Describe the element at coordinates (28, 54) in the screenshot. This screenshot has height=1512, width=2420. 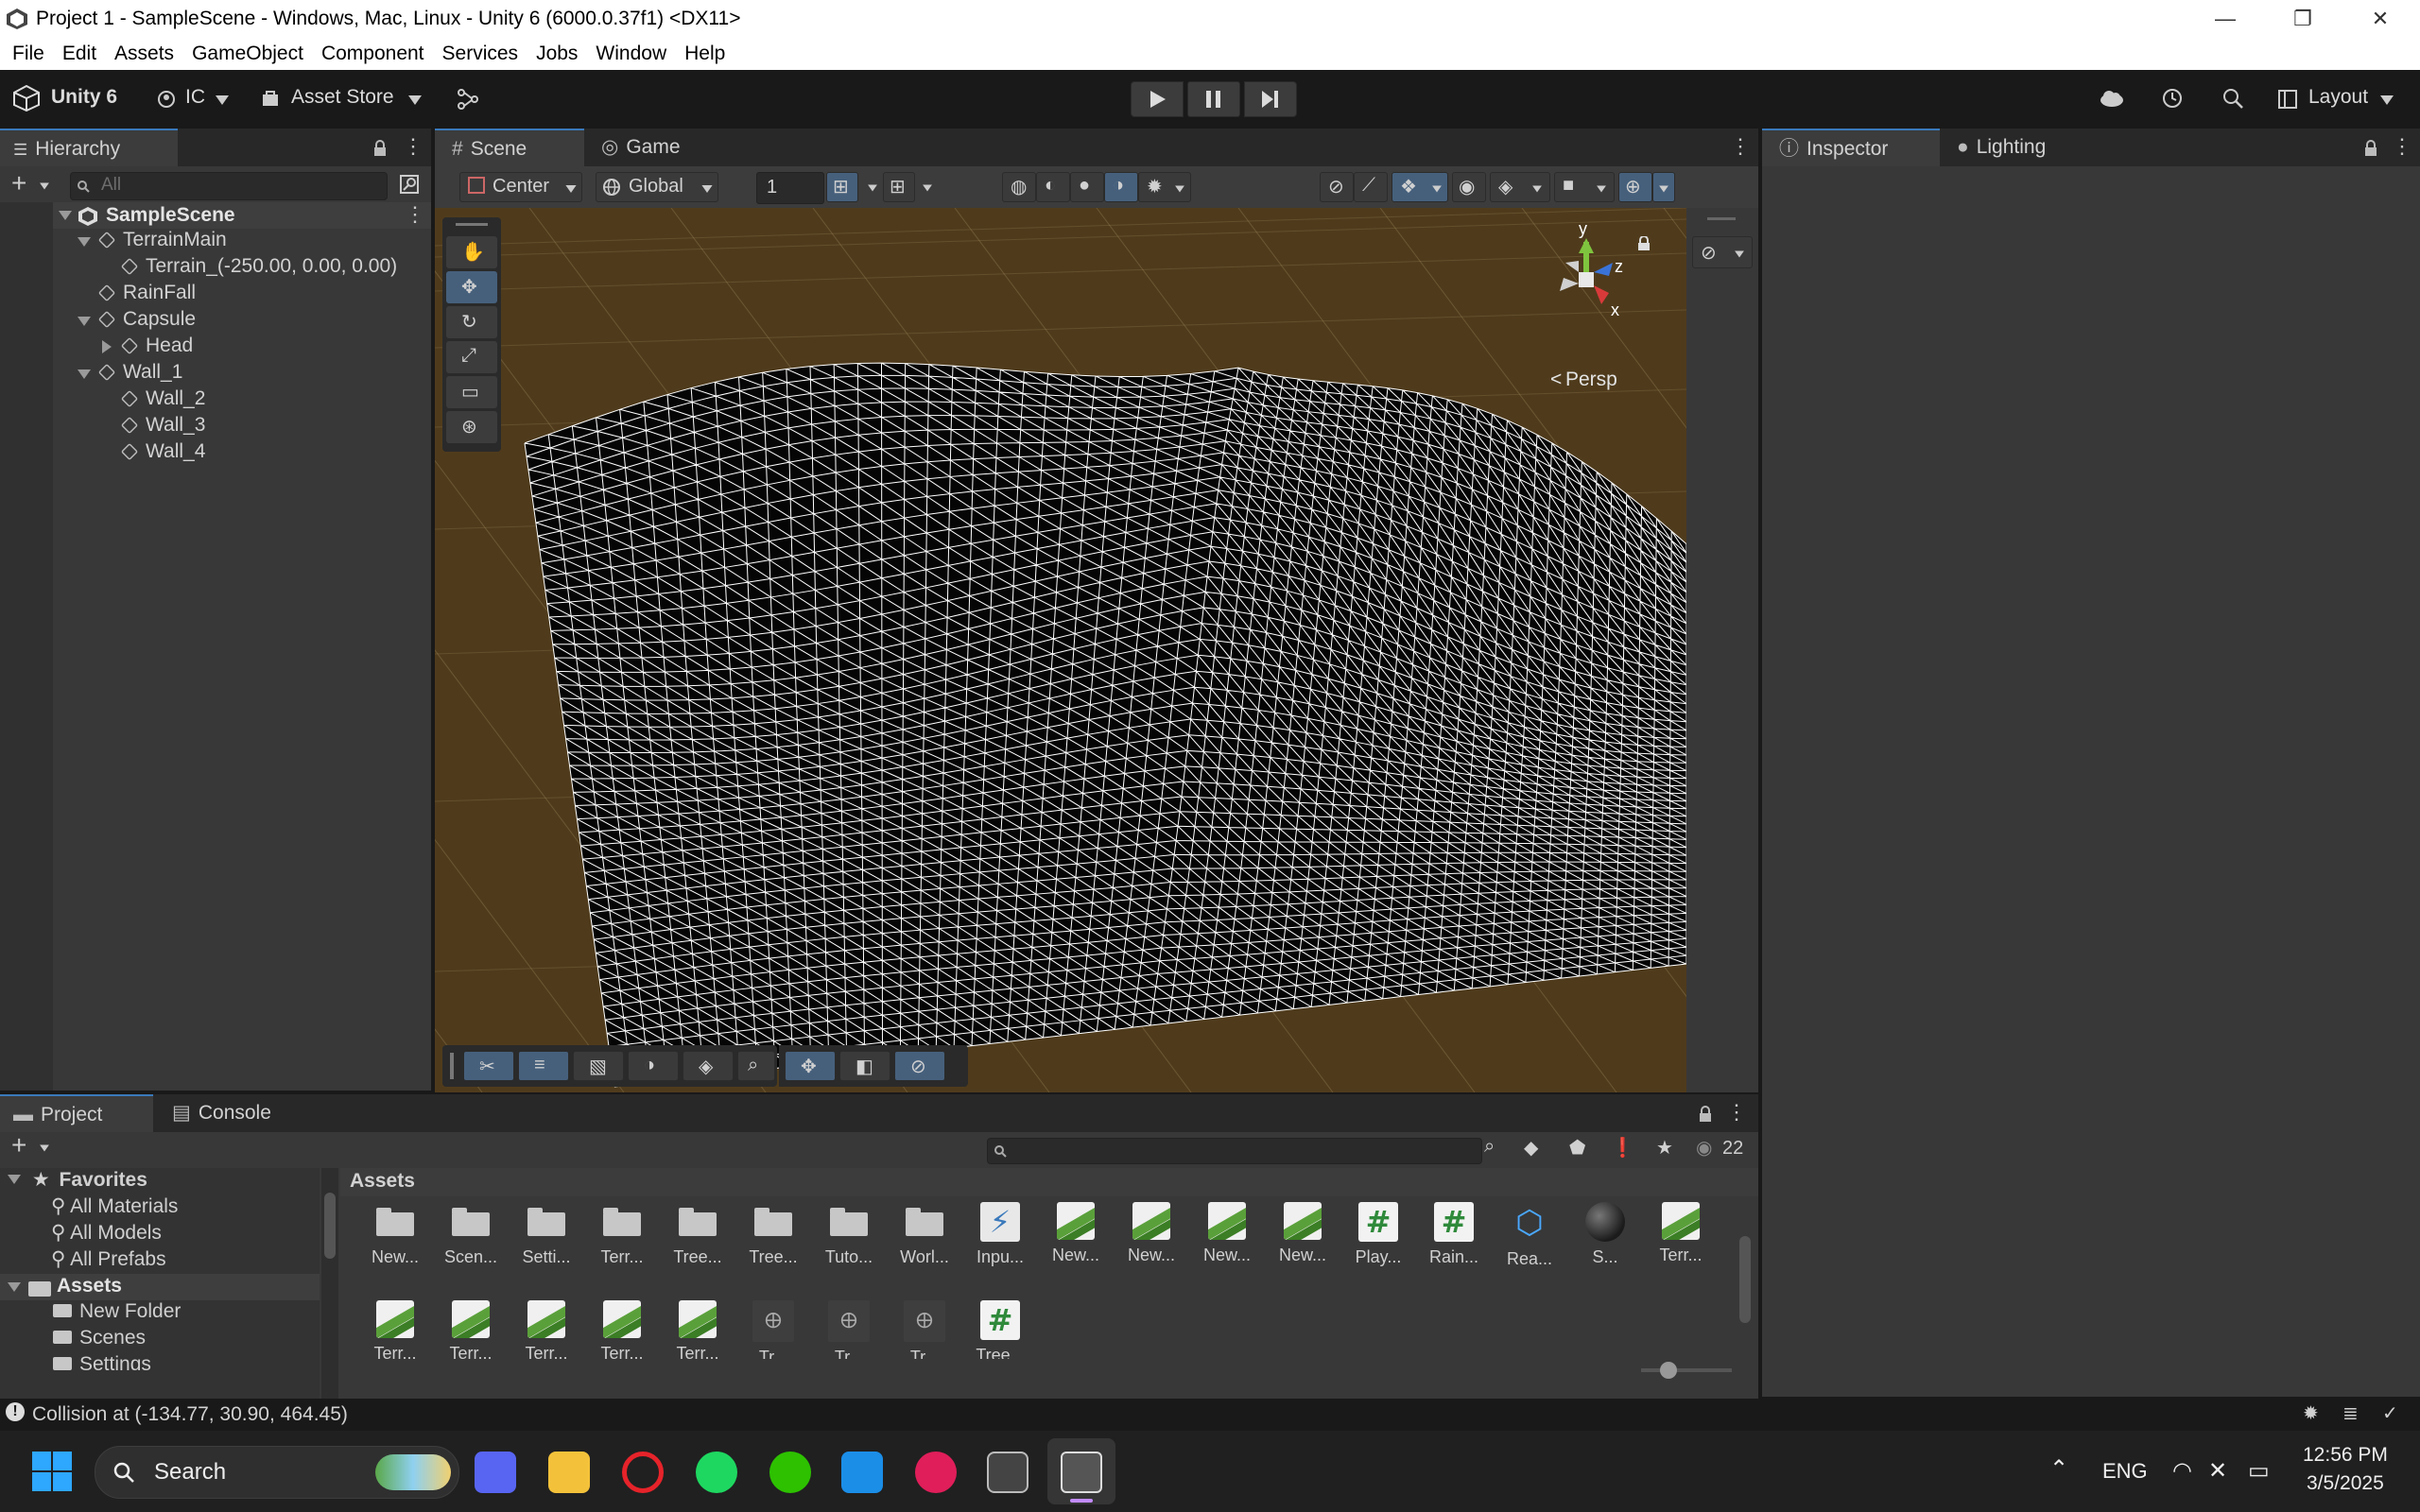
I see `menu-file: File` at that location.